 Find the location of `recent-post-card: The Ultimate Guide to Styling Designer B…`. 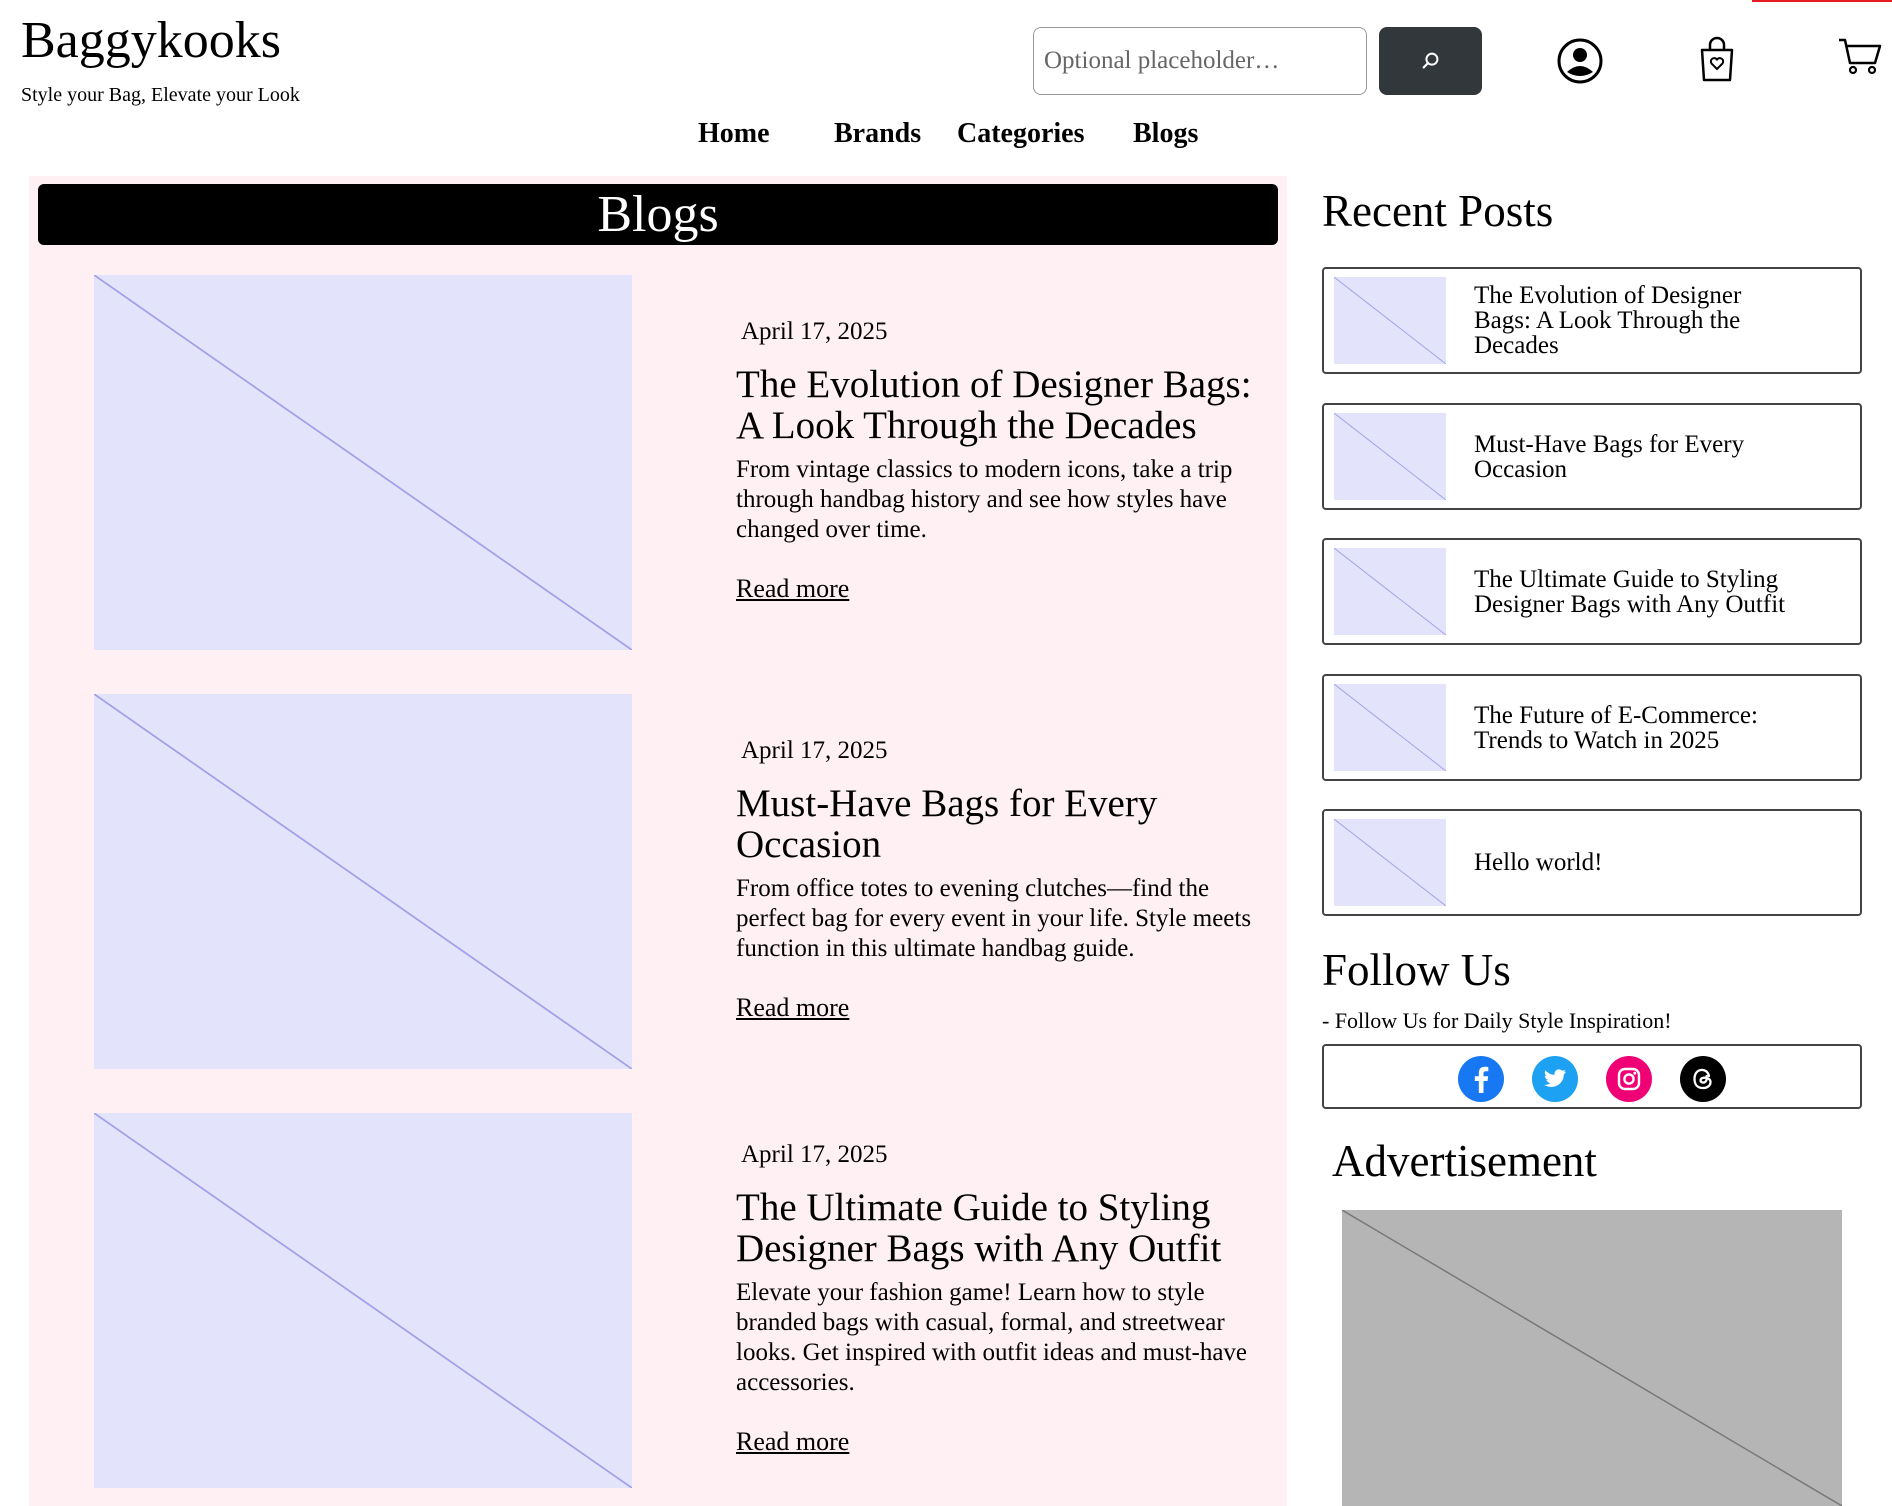

recent-post-card: The Ultimate Guide to Styling Designer B… is located at coordinates (1592, 591).